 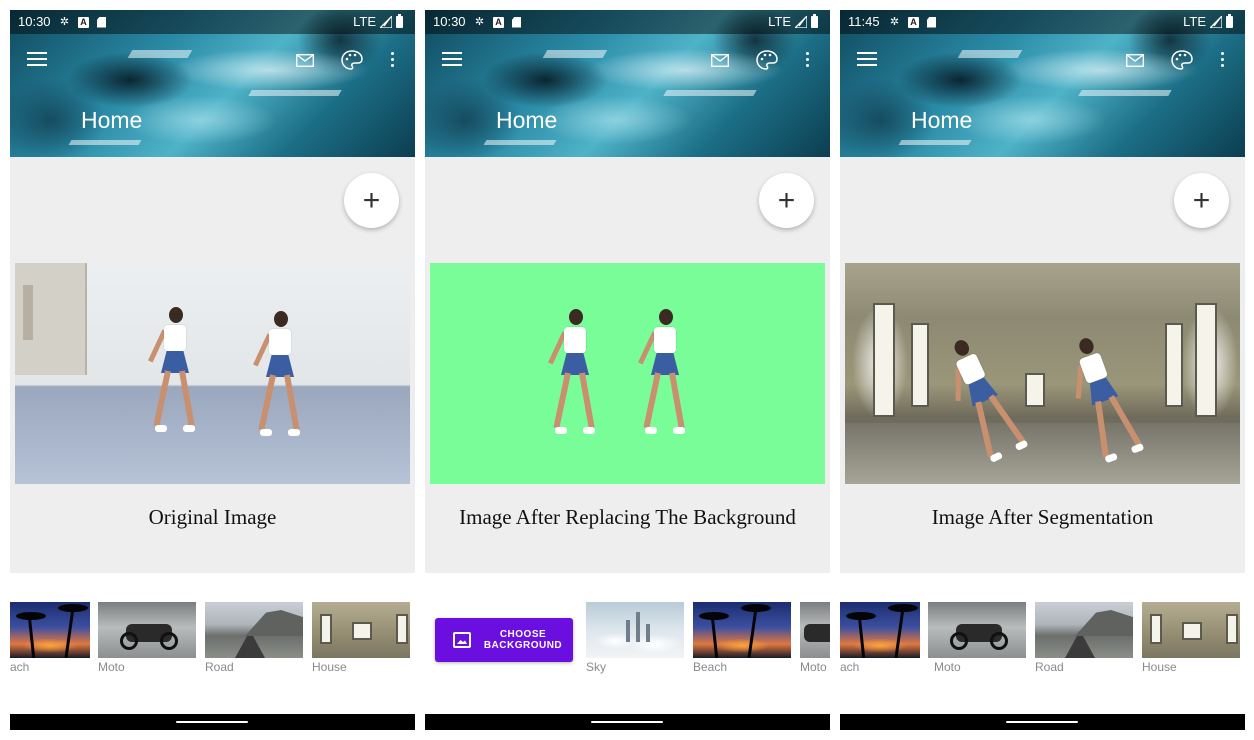 What do you see at coordinates (523, 645) in the screenshot?
I see `choose-label-line2: BACKGROUND` at bounding box center [523, 645].